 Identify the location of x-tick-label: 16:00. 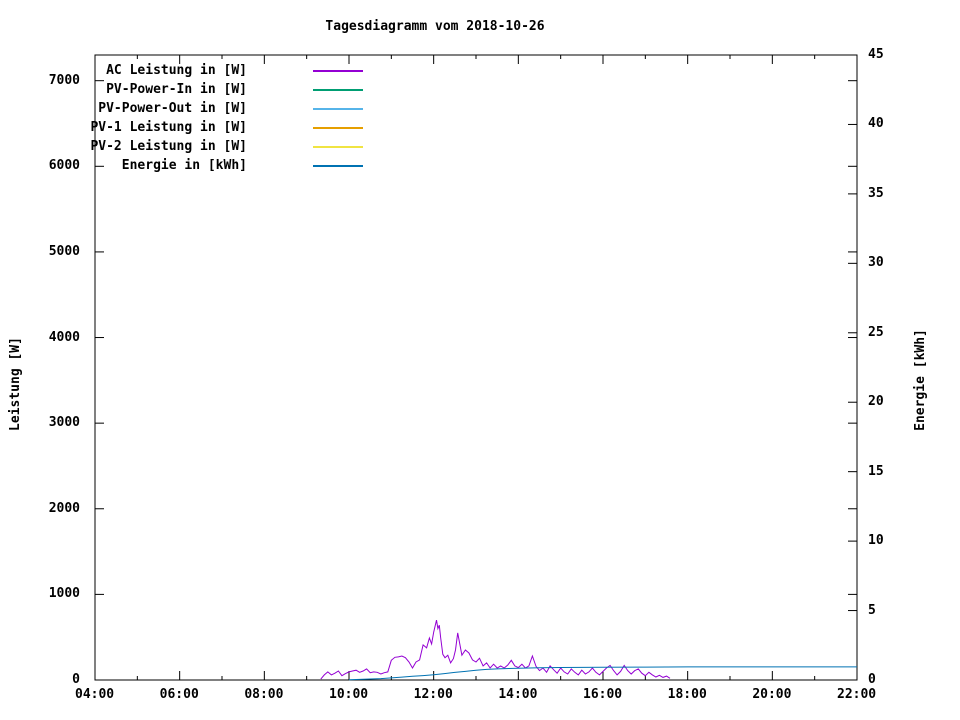
(603, 694).